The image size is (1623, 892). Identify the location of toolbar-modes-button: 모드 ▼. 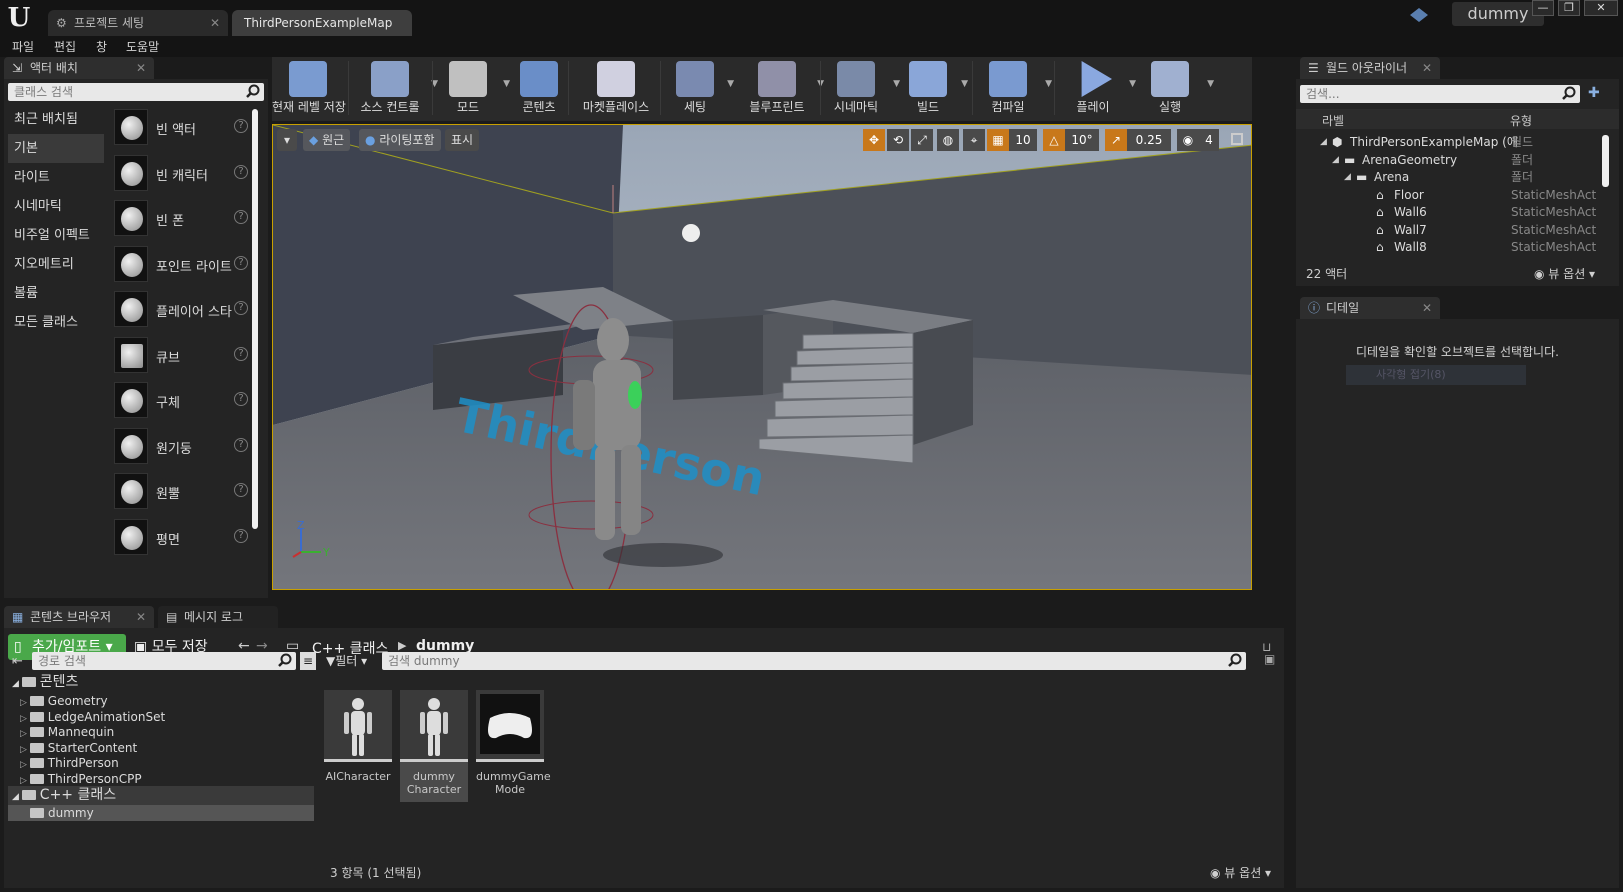
(474, 87).